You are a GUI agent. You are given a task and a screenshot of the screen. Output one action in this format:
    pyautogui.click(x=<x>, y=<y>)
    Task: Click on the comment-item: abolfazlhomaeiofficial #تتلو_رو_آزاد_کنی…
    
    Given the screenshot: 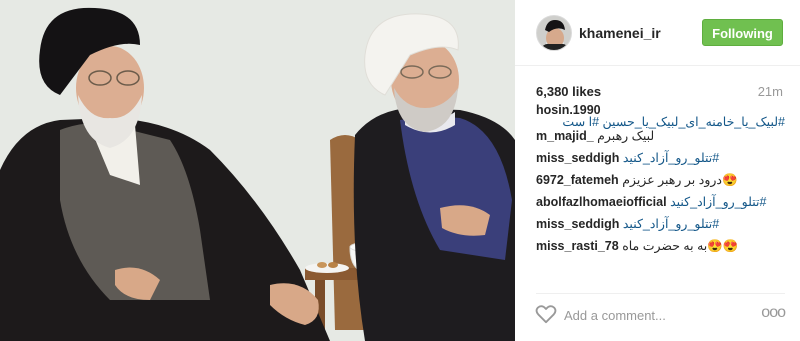 What is the action you would take?
    pyautogui.click(x=660, y=202)
    